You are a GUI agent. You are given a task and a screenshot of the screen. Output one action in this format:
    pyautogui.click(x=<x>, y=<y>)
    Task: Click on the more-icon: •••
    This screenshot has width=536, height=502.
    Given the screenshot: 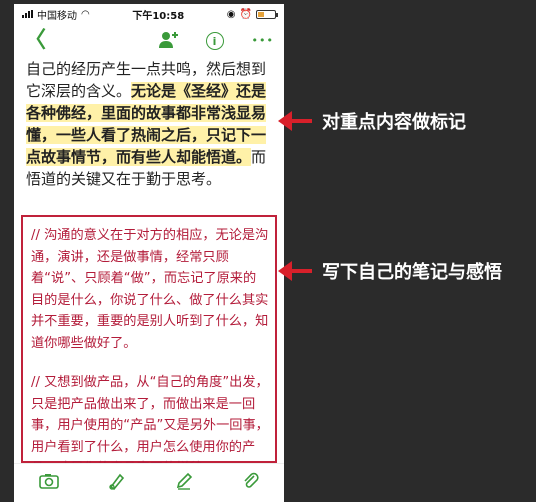 What is the action you would take?
    pyautogui.click(x=263, y=41)
    